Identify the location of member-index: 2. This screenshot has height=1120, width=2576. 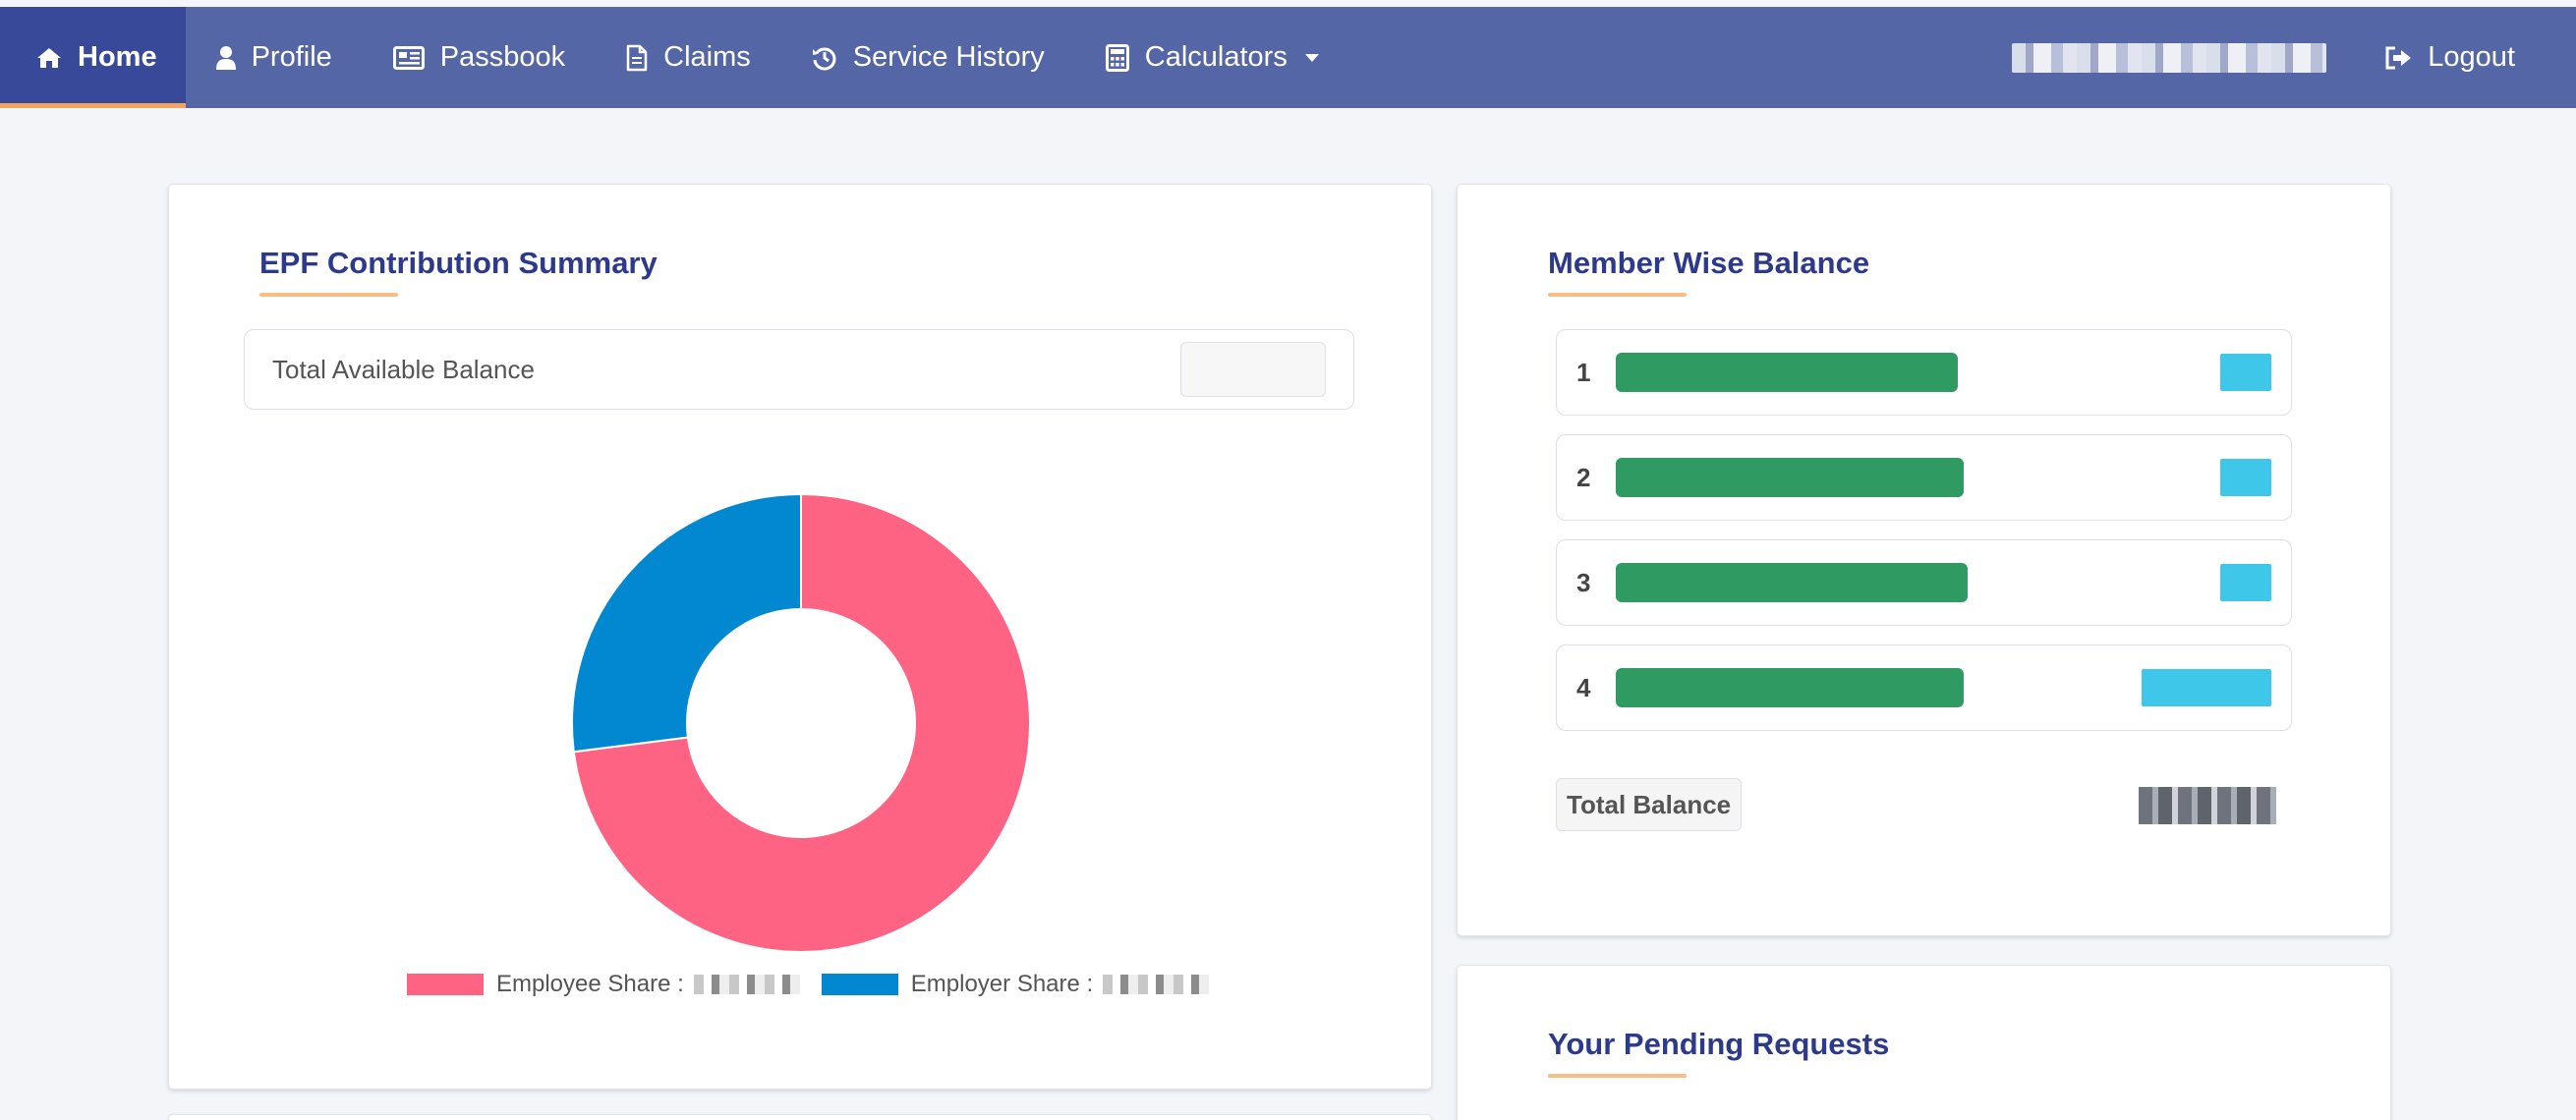
(1583, 477).